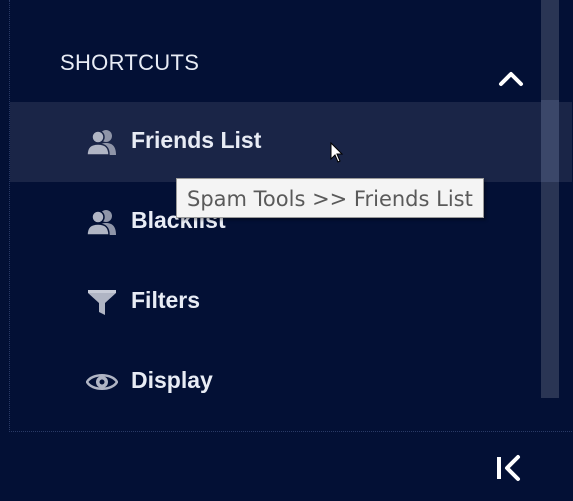 Image resolution: width=573 pixels, height=501 pixels. Describe the element at coordinates (550, 199) in the screenshot. I see `scrollbar` at that location.